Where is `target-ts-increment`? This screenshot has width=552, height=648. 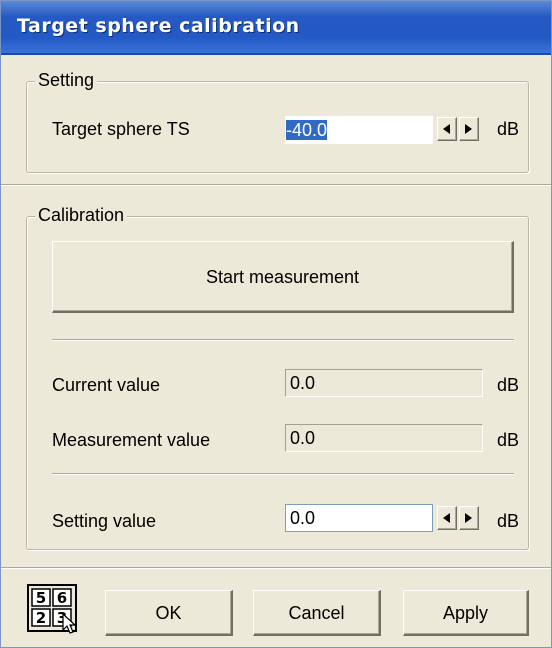 target-ts-increment is located at coordinates (469, 129).